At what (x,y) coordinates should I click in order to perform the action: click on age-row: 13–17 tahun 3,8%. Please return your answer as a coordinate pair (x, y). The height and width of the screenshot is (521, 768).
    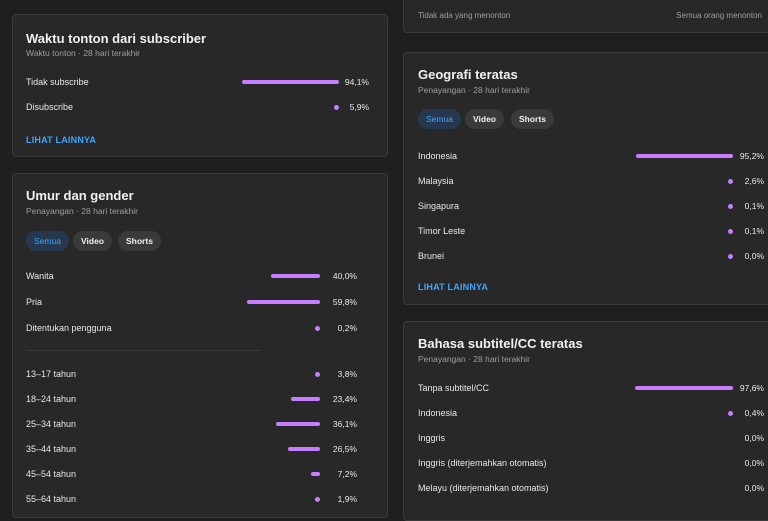
    Looking at the image, I should click on (191, 374).